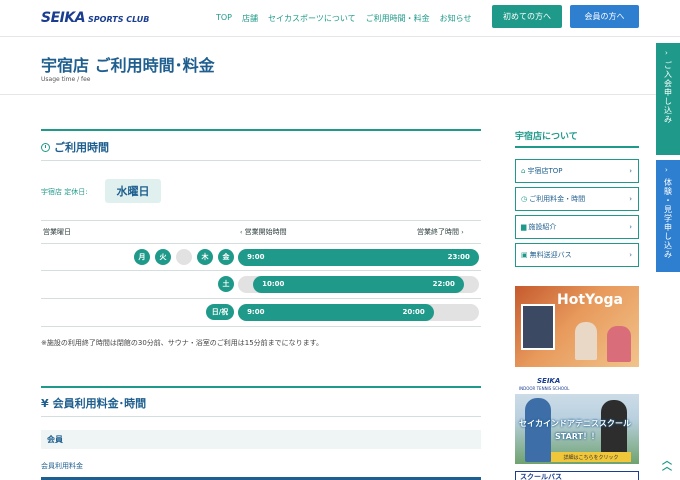 This screenshot has height=480, width=680. Describe the element at coordinates (545, 171) in the screenshot. I see `sidebar-item-label: 宇宿店TOP` at that location.